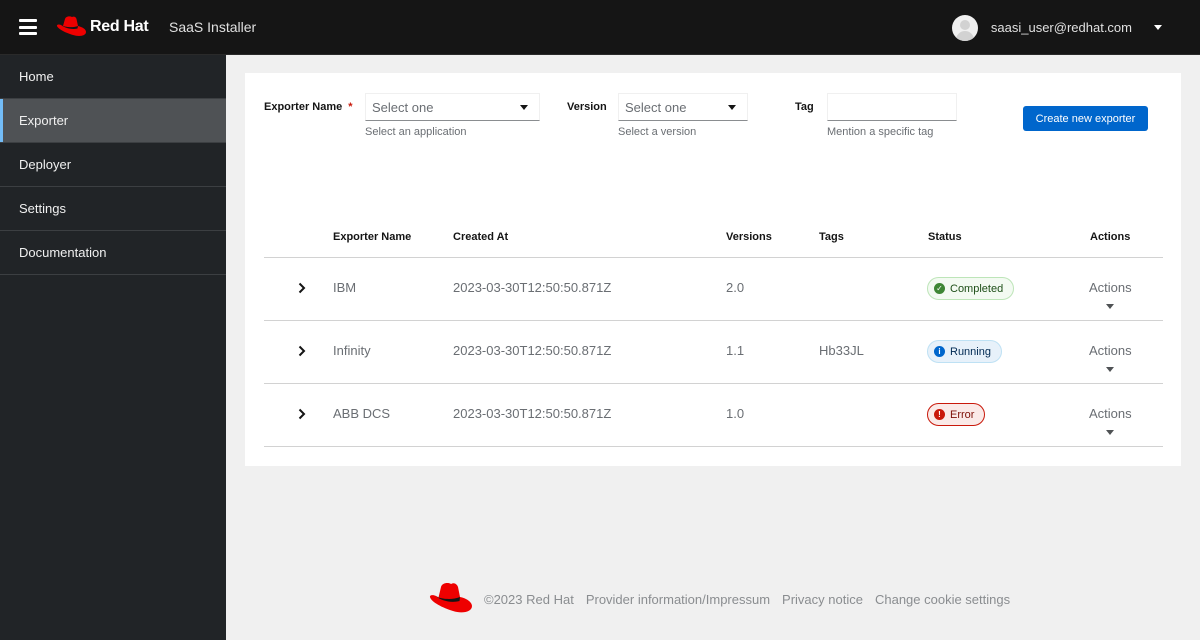  I want to click on sidebar-item-label: Home, so click(36, 76).